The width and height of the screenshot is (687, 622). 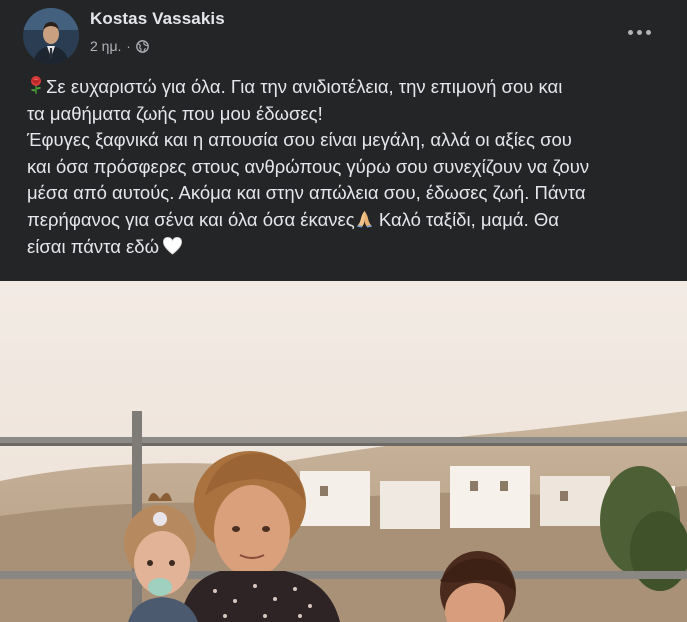 What do you see at coordinates (364, 219) in the screenshot?
I see `folded-hands-icon` at bounding box center [364, 219].